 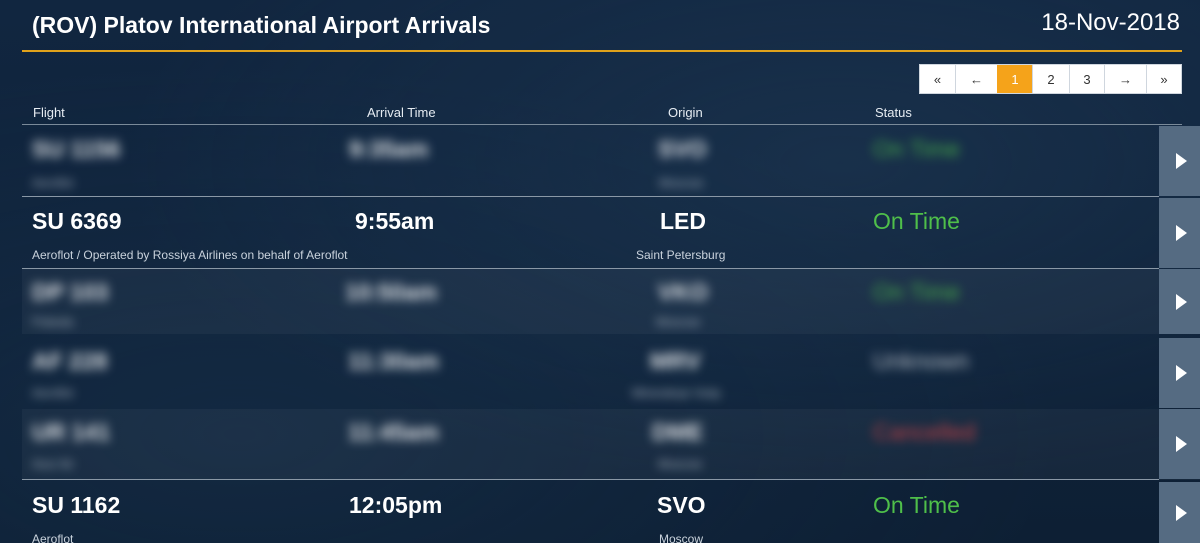 I want to click on flight-number: AF 228, so click(x=70, y=361).